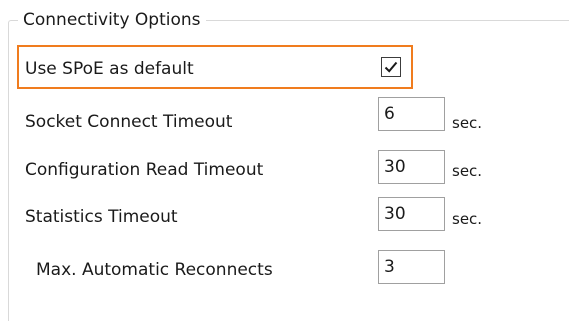 This screenshot has height=321, width=569. Describe the element at coordinates (112, 20) in the screenshot. I see `group-title: Connectivity Options` at that location.